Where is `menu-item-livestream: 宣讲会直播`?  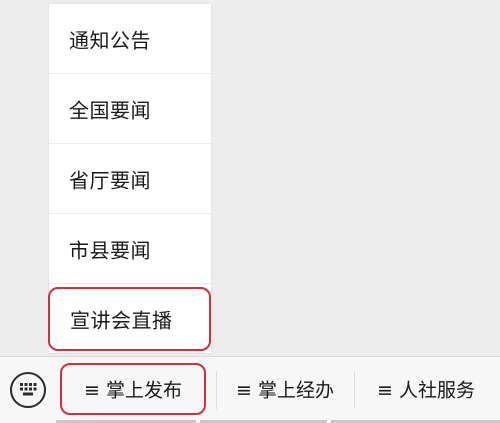 menu-item-livestream: 宣讲会直播 is located at coordinates (129, 319).